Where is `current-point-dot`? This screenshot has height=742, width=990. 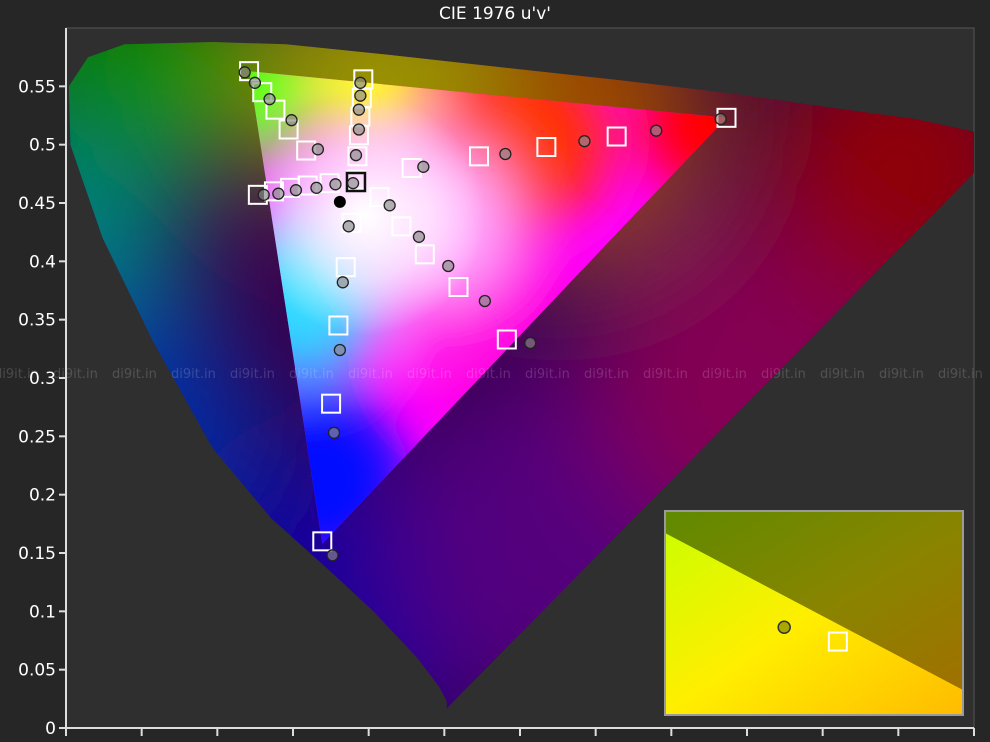 current-point-dot is located at coordinates (339, 201).